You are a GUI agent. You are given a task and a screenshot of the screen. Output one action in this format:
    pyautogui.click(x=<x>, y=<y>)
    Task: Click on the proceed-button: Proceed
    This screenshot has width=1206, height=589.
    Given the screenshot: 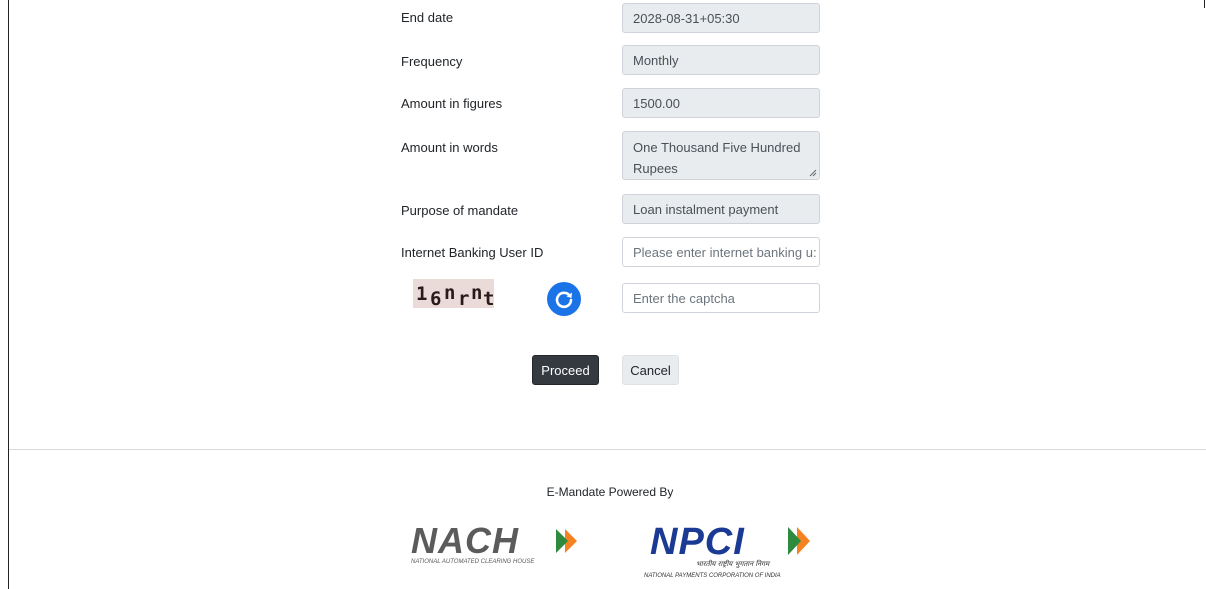 What is the action you would take?
    pyautogui.click(x=565, y=370)
    